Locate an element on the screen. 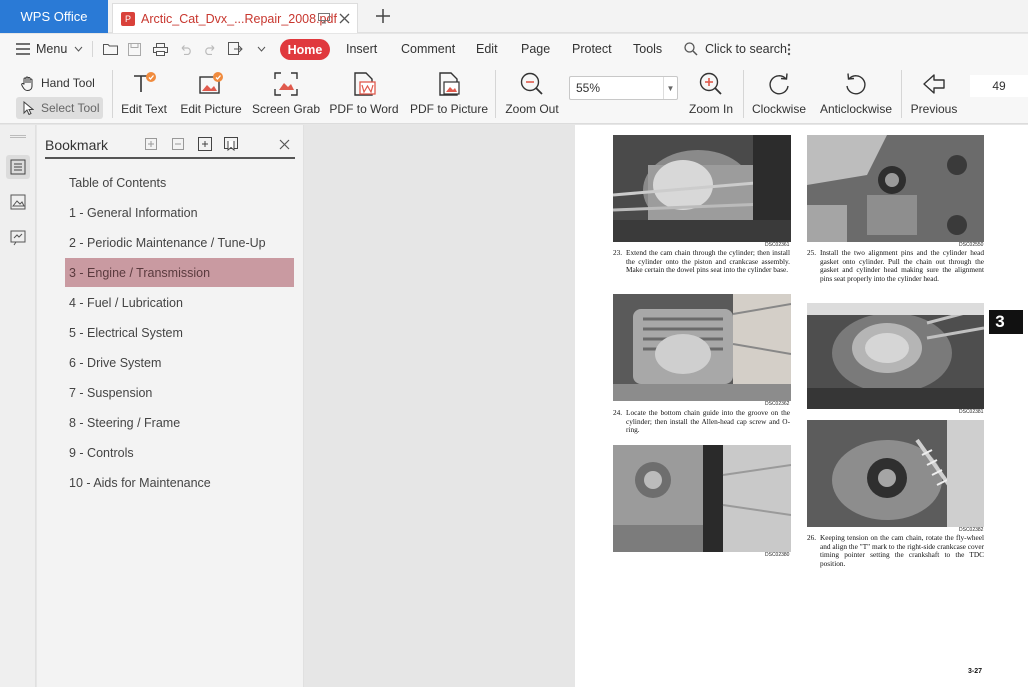 The width and height of the screenshot is (1028, 687). chevron-down-icon: ▼ is located at coordinates (670, 88).